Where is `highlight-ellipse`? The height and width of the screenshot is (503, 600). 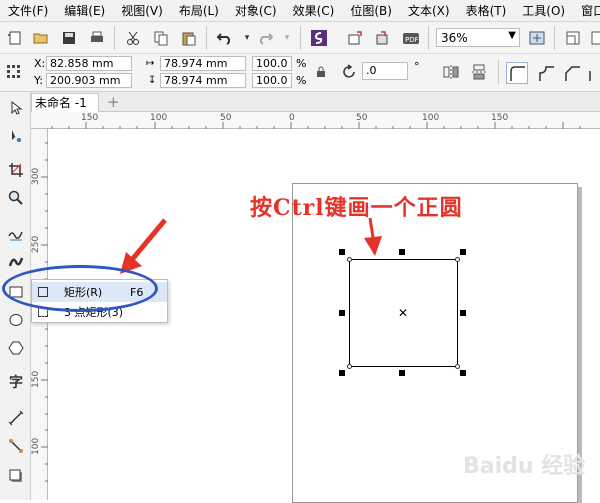 highlight-ellipse is located at coordinates (80, 288).